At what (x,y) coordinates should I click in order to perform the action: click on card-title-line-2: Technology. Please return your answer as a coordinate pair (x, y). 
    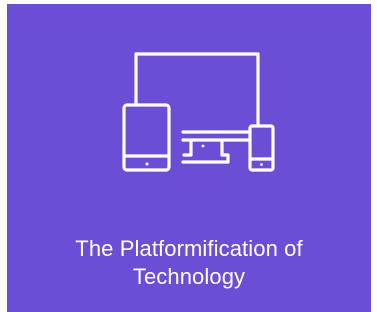
    Looking at the image, I should click on (189, 276).